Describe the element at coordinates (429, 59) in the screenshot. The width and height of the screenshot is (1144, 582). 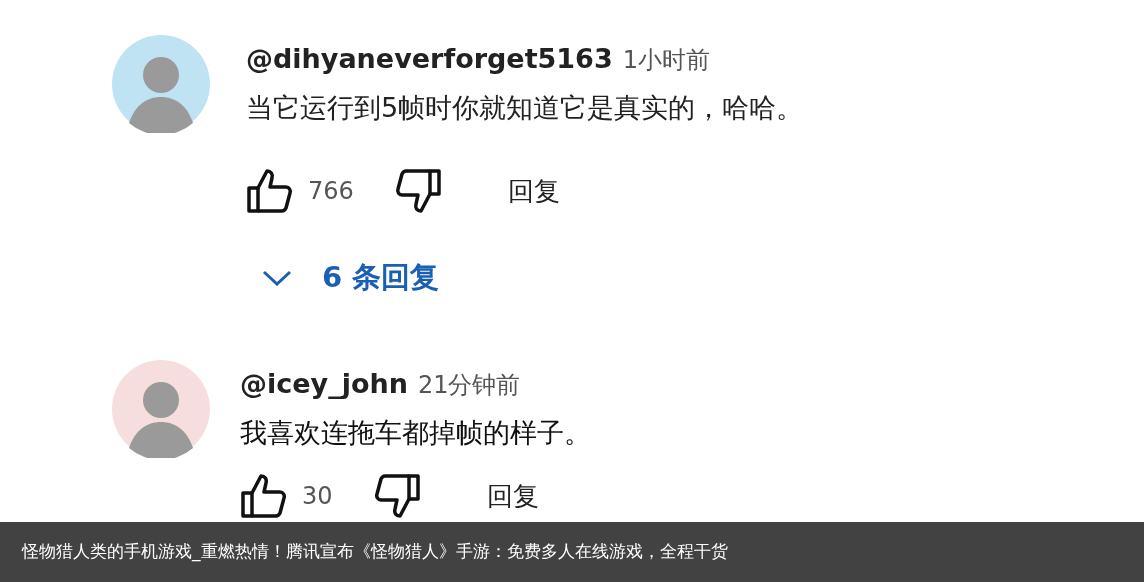
I see `comment-author: @dihyaneverforget5163` at that location.